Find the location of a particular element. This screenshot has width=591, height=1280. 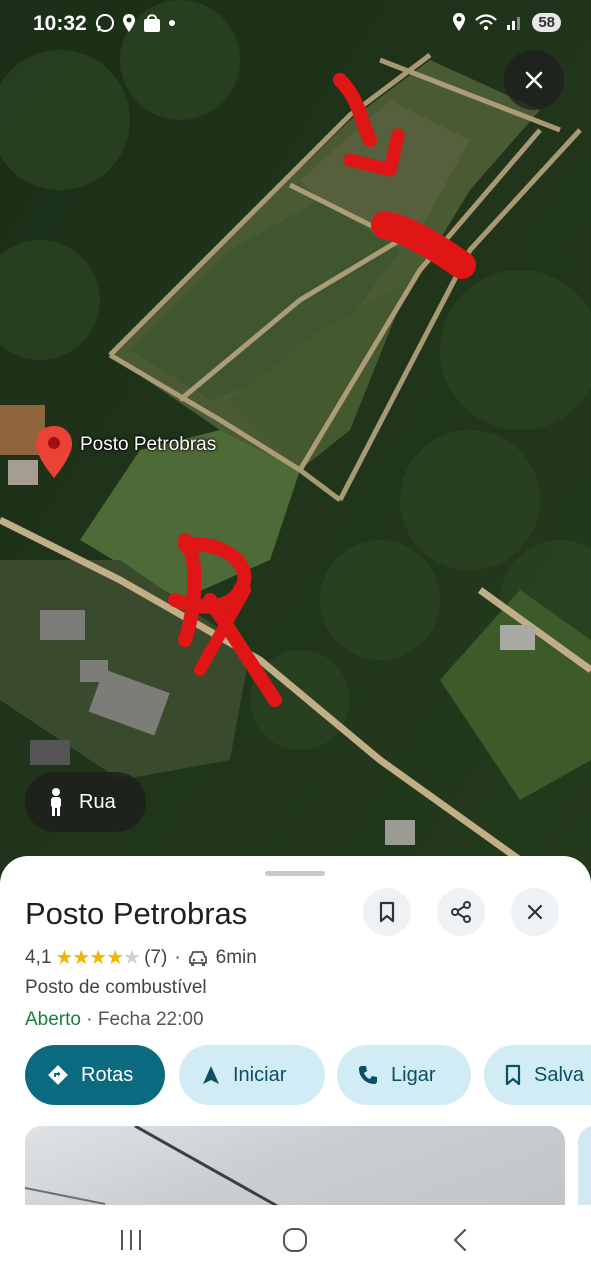

status-bar: 10:32 58 is located at coordinates (295, 25).